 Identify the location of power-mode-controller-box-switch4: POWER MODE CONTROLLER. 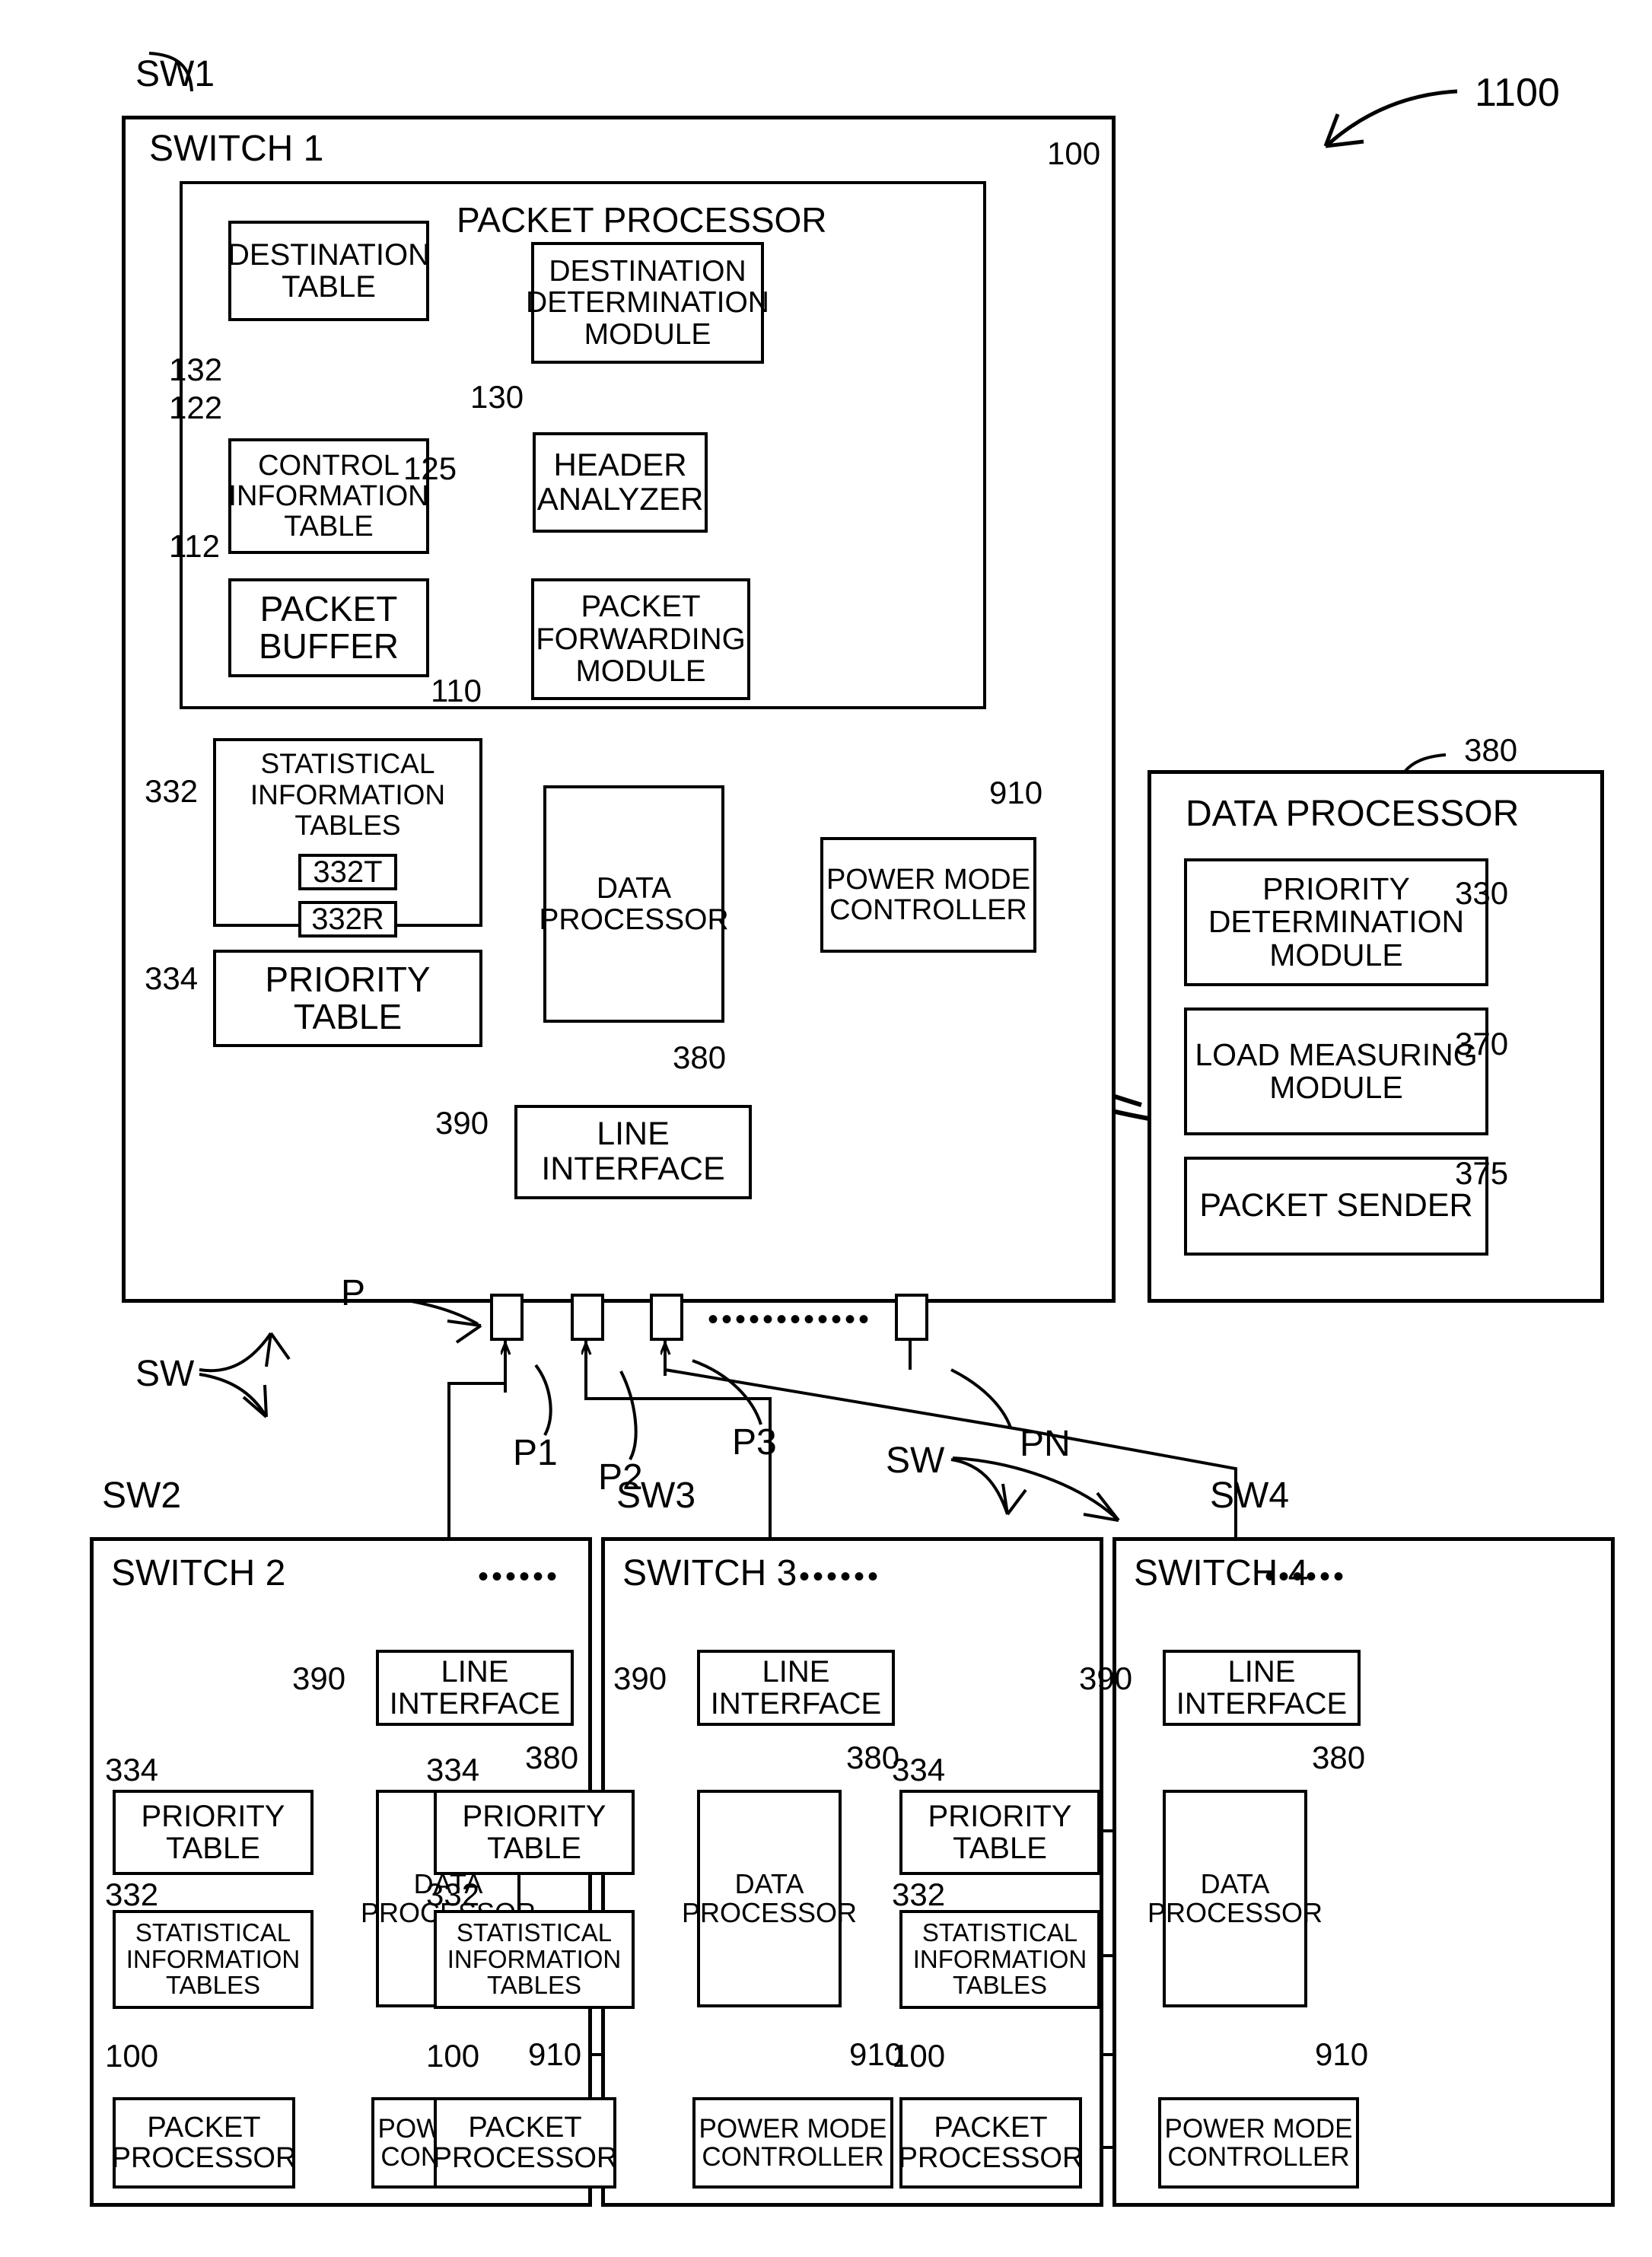
(1258, 2143).